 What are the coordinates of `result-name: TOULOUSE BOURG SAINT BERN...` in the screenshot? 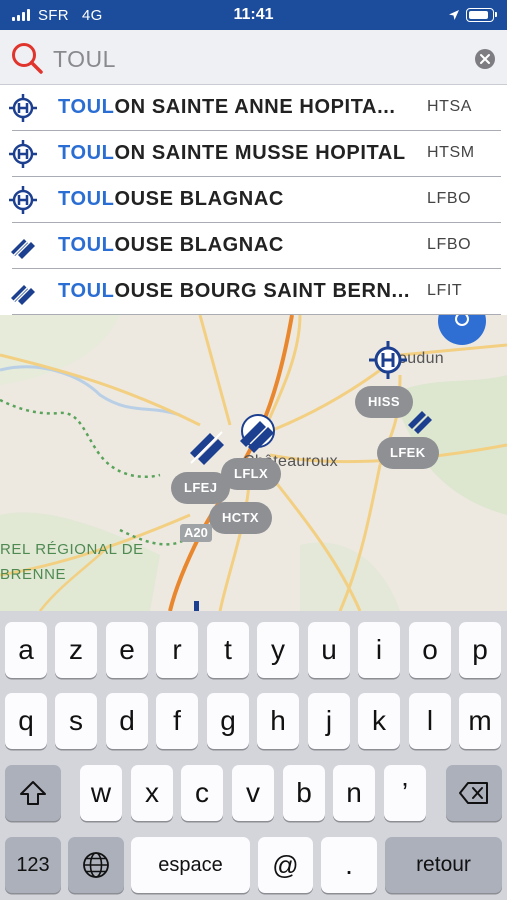 It's located at (234, 291).